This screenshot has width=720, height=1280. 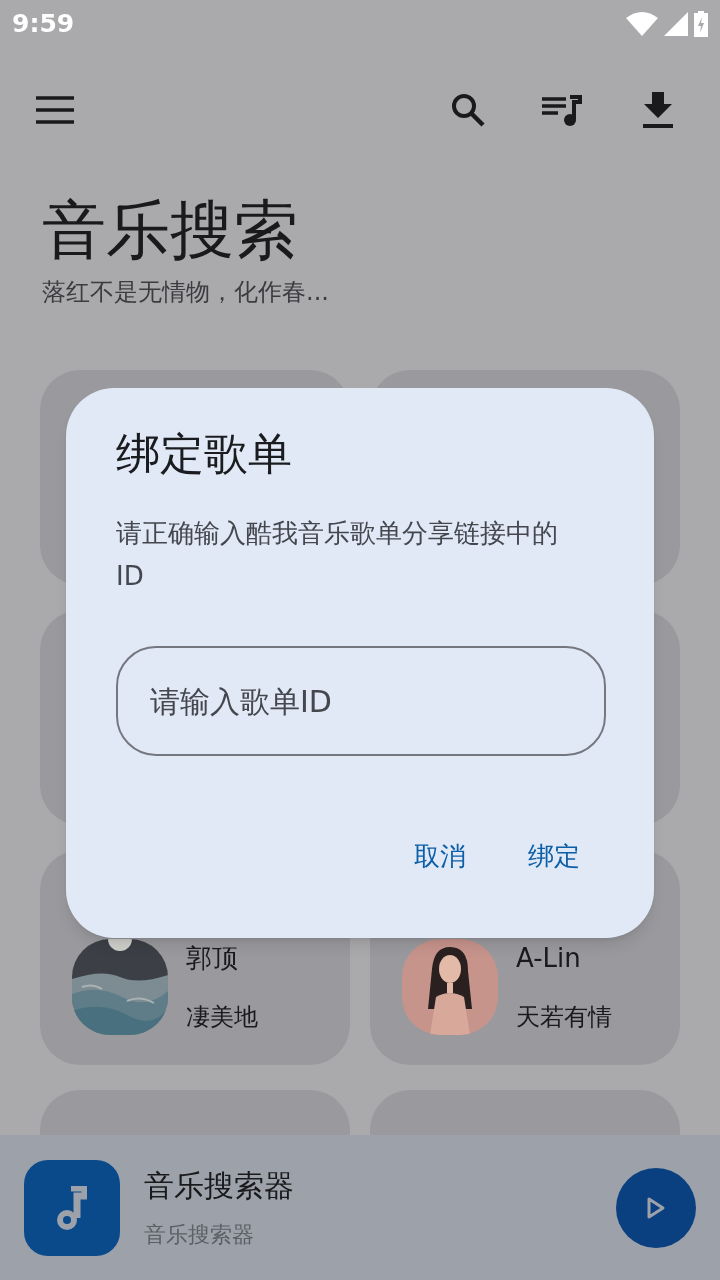 What do you see at coordinates (170, 230) in the screenshot?
I see `page-title: 音乐搜索` at bounding box center [170, 230].